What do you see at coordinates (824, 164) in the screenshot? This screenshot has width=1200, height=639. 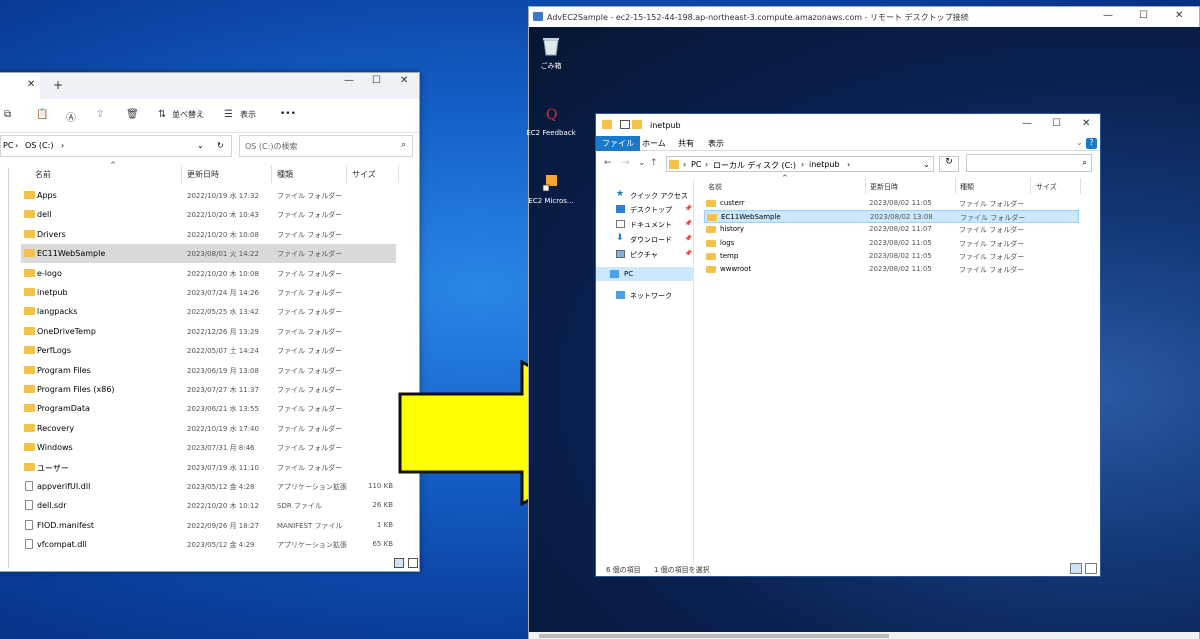 I see `breadcrumb-folder: inetpub` at bounding box center [824, 164].